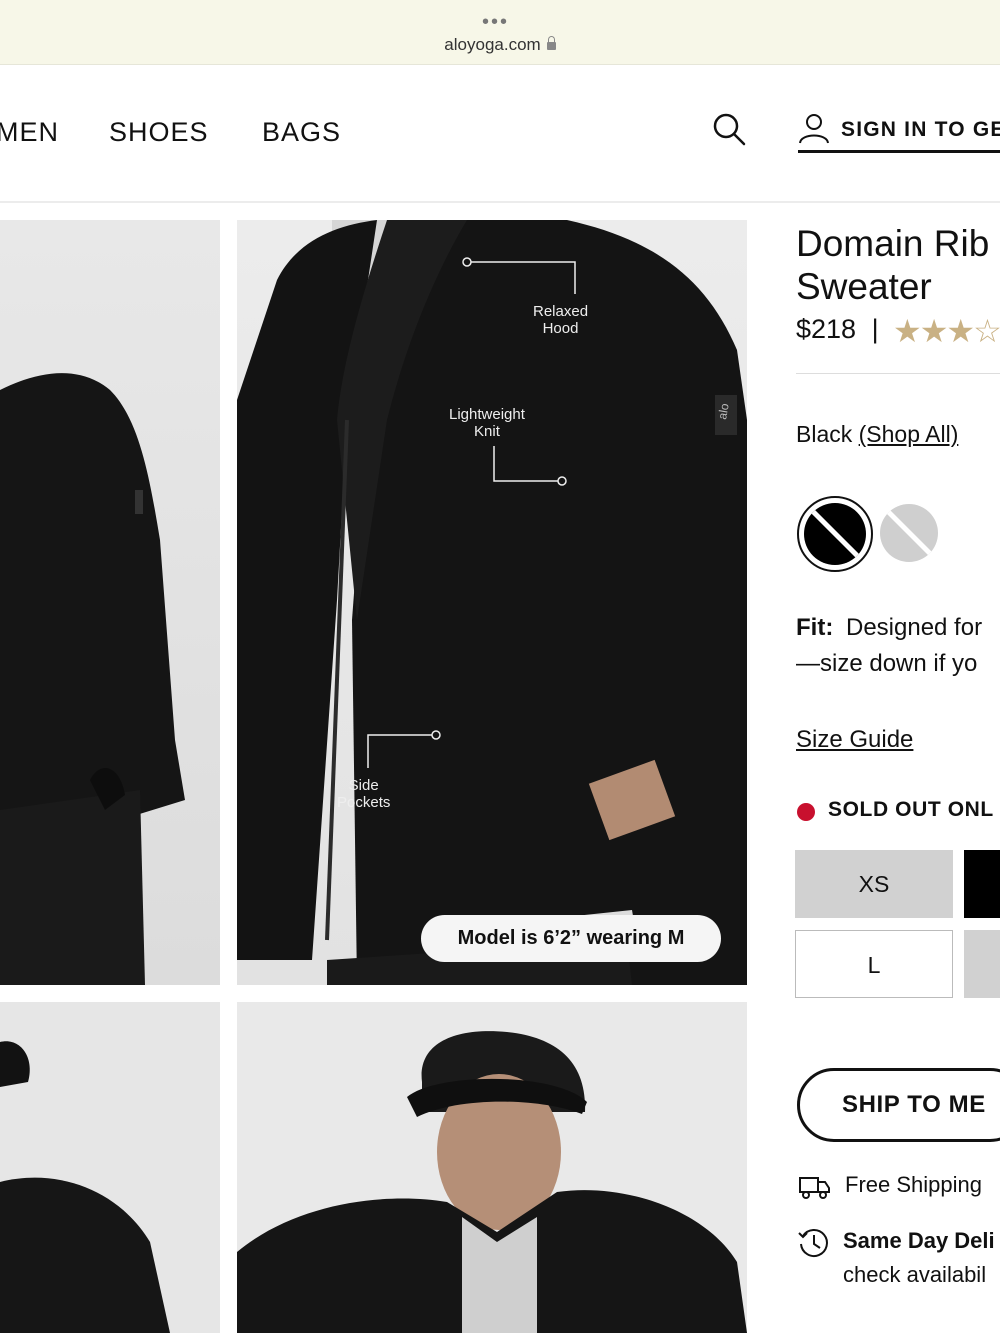 Image resolution: width=1000 pixels, height=1333 pixels. What do you see at coordinates (887, 663) in the screenshot?
I see `fit-text-line2: —size down if yo` at bounding box center [887, 663].